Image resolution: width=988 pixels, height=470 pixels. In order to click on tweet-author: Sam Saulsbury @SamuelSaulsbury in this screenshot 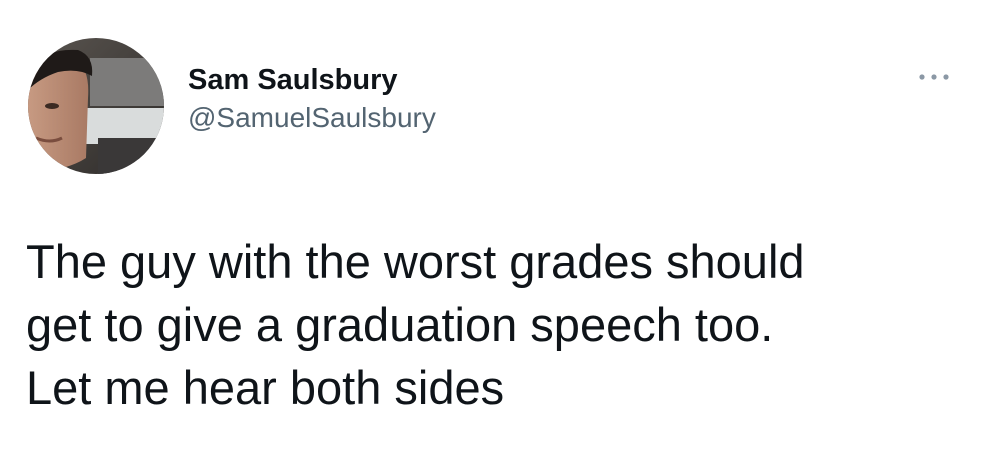, I will do `click(312, 99)`.